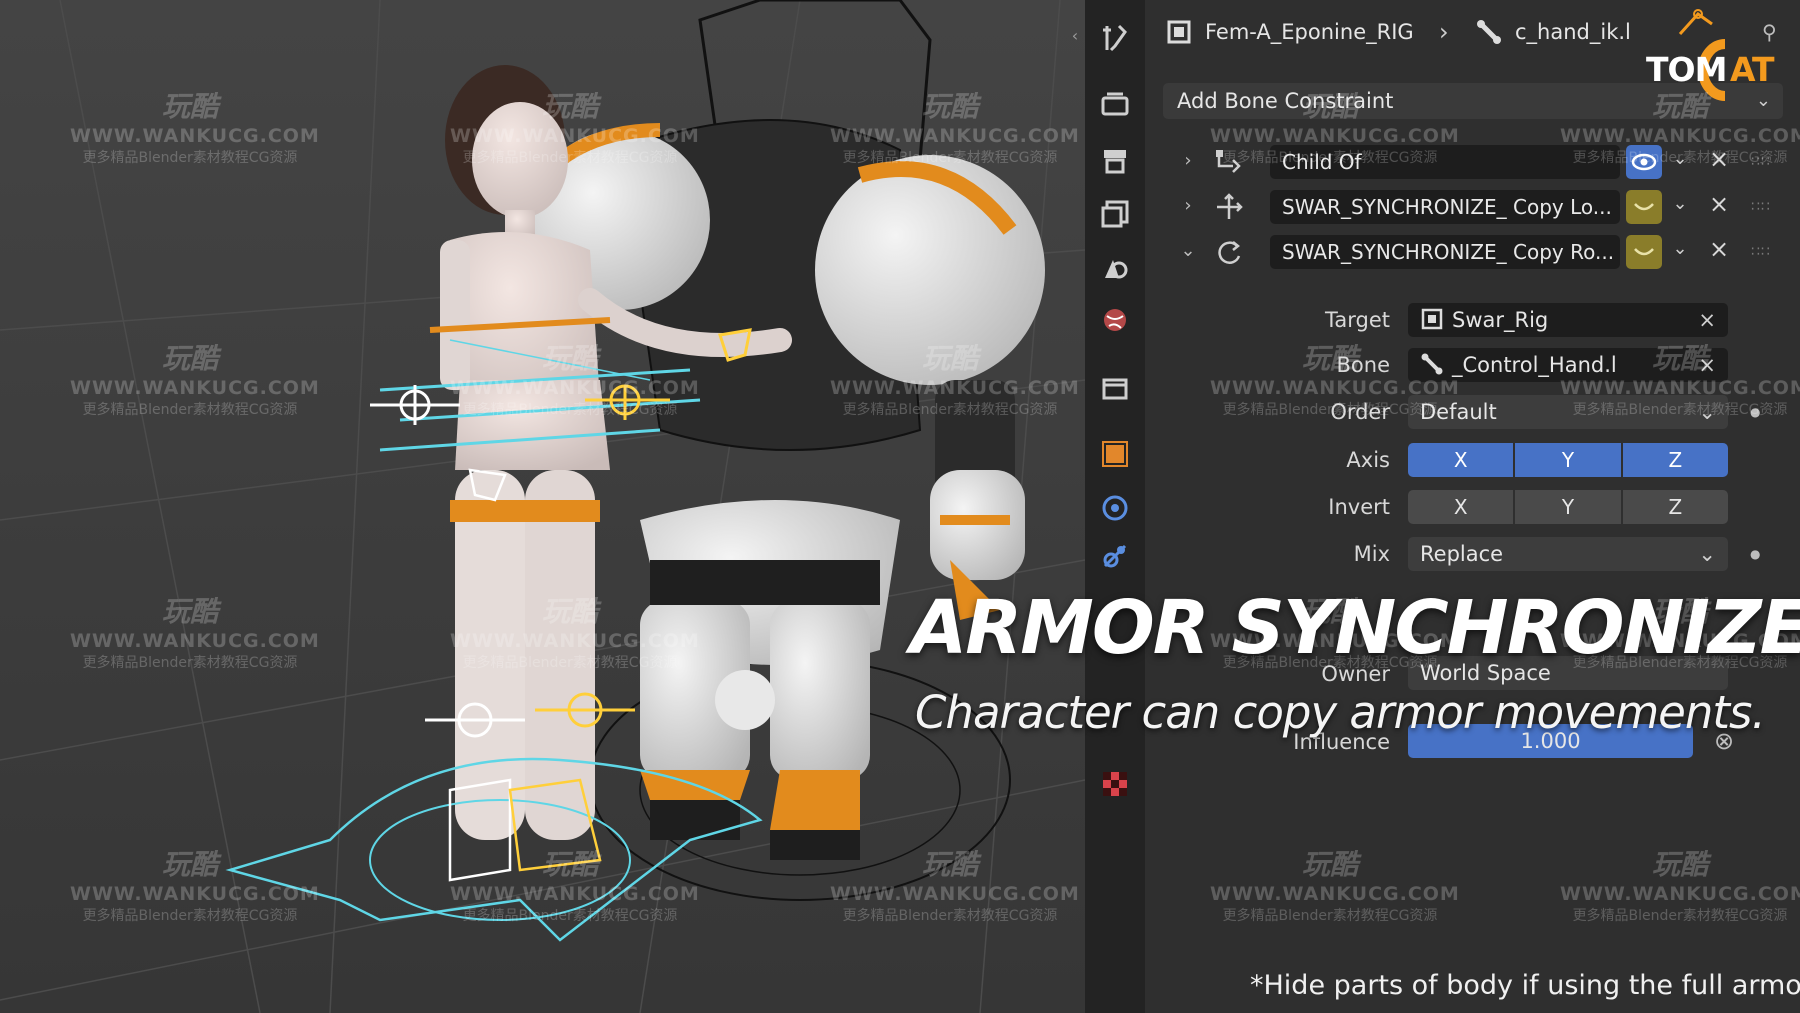 The image size is (1800, 1013). What do you see at coordinates (1644, 162) in the screenshot?
I see `enable-toggle-eye-icon` at bounding box center [1644, 162].